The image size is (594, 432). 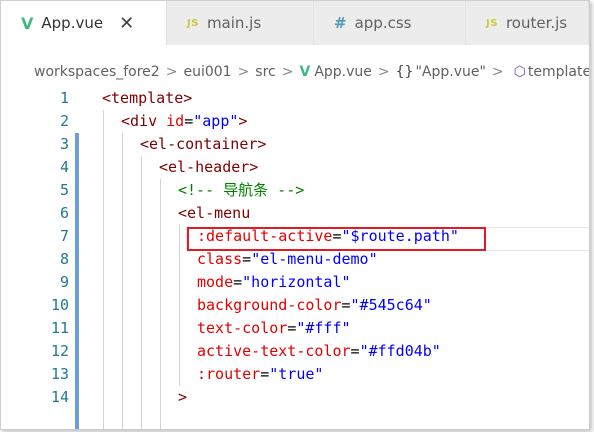 What do you see at coordinates (265, 236) in the screenshot?
I see `code-attribute: :default-active` at bounding box center [265, 236].